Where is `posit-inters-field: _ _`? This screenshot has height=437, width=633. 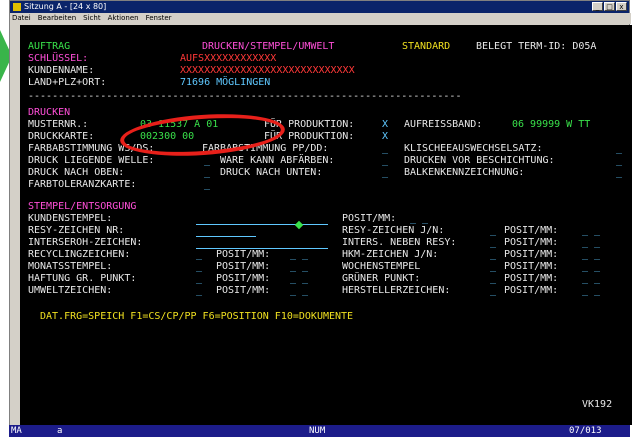 posit-inters-field: _ _ is located at coordinates (591, 243).